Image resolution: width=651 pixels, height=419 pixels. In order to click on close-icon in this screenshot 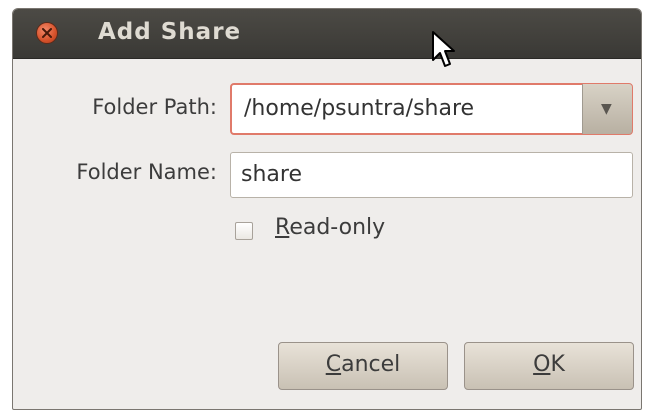, I will do `click(47, 33)`.